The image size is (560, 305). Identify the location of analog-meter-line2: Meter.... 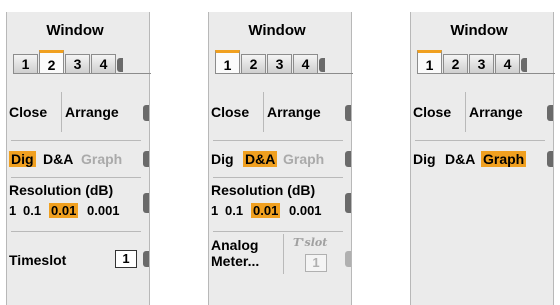
(235, 261).